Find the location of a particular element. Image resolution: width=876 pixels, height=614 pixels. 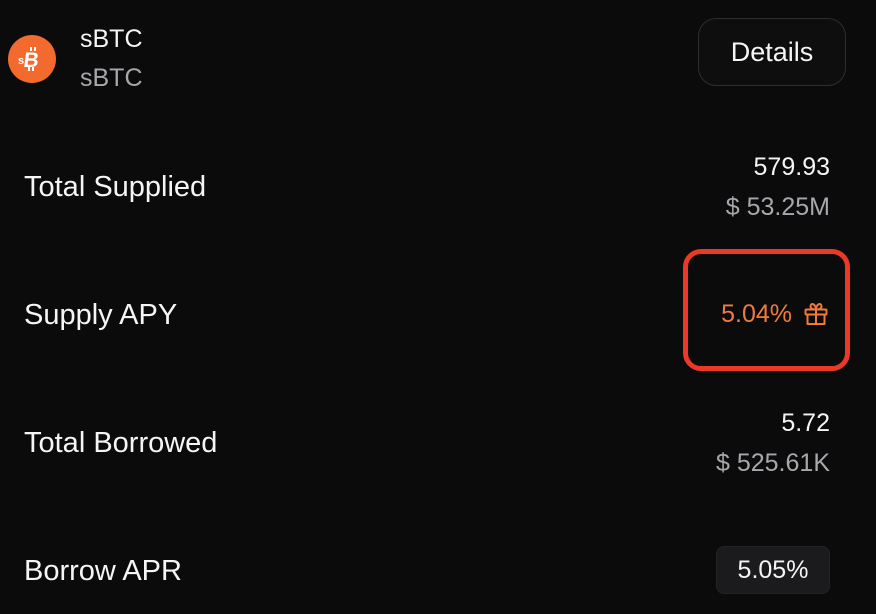

total-borrowed-label: Total Borrowed is located at coordinates (121, 443).